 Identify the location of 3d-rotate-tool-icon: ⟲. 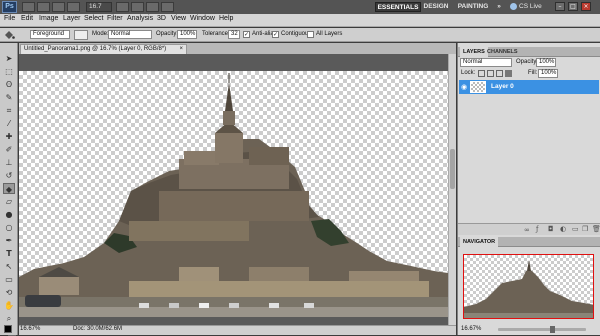
(9, 292).